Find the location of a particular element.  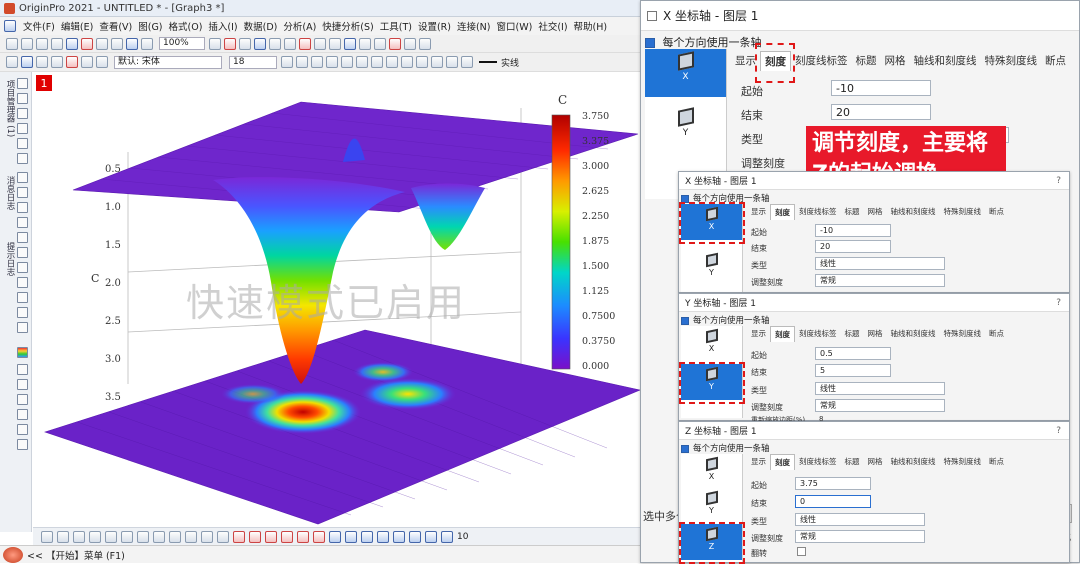

matrix-icon is located at coordinates (57, 62).